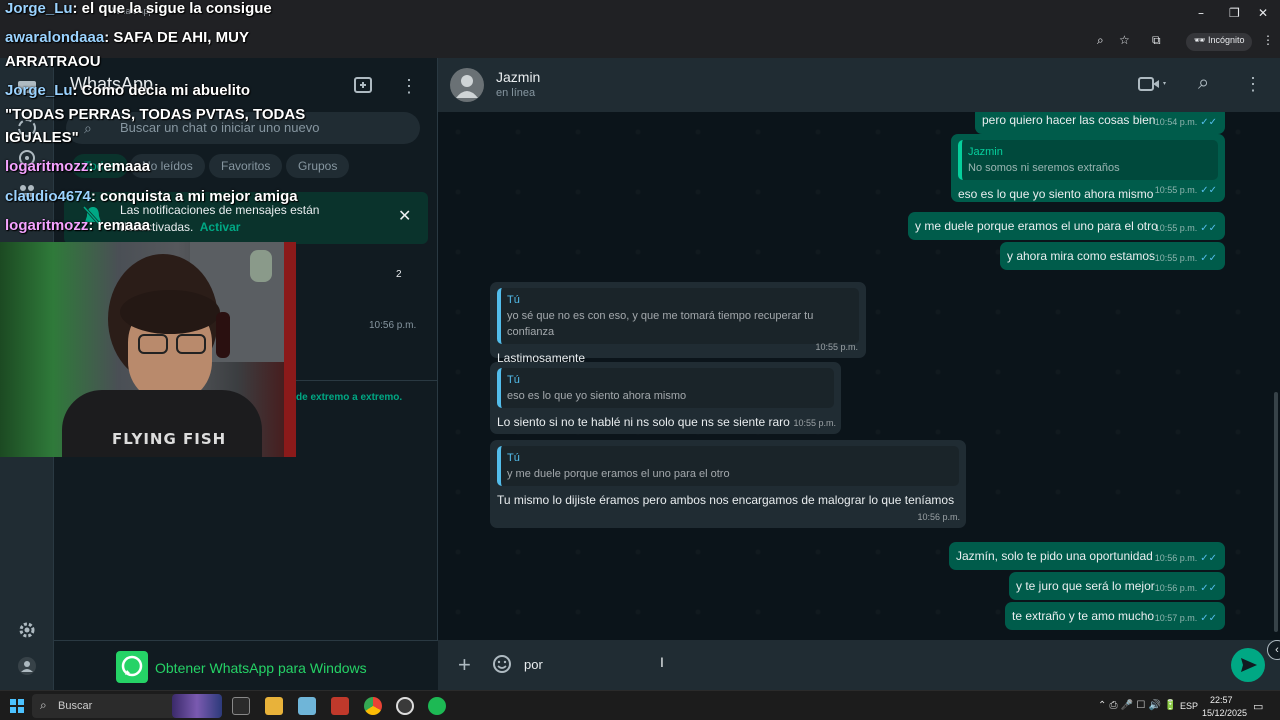 This screenshot has height=720, width=1280. Describe the element at coordinates (1085, 586) in the screenshot. I see `message-text: y te juro que será lo mejor` at that location.